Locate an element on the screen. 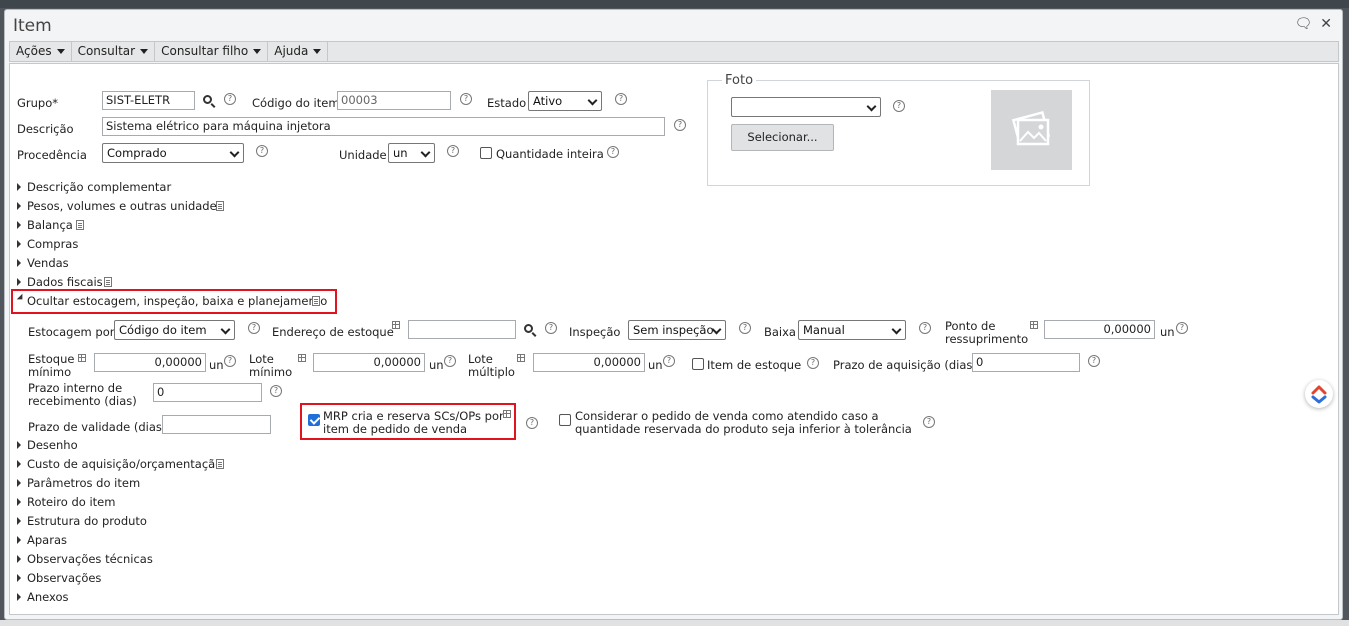 This screenshot has width=1349, height=626. endereco-input is located at coordinates (462, 329).